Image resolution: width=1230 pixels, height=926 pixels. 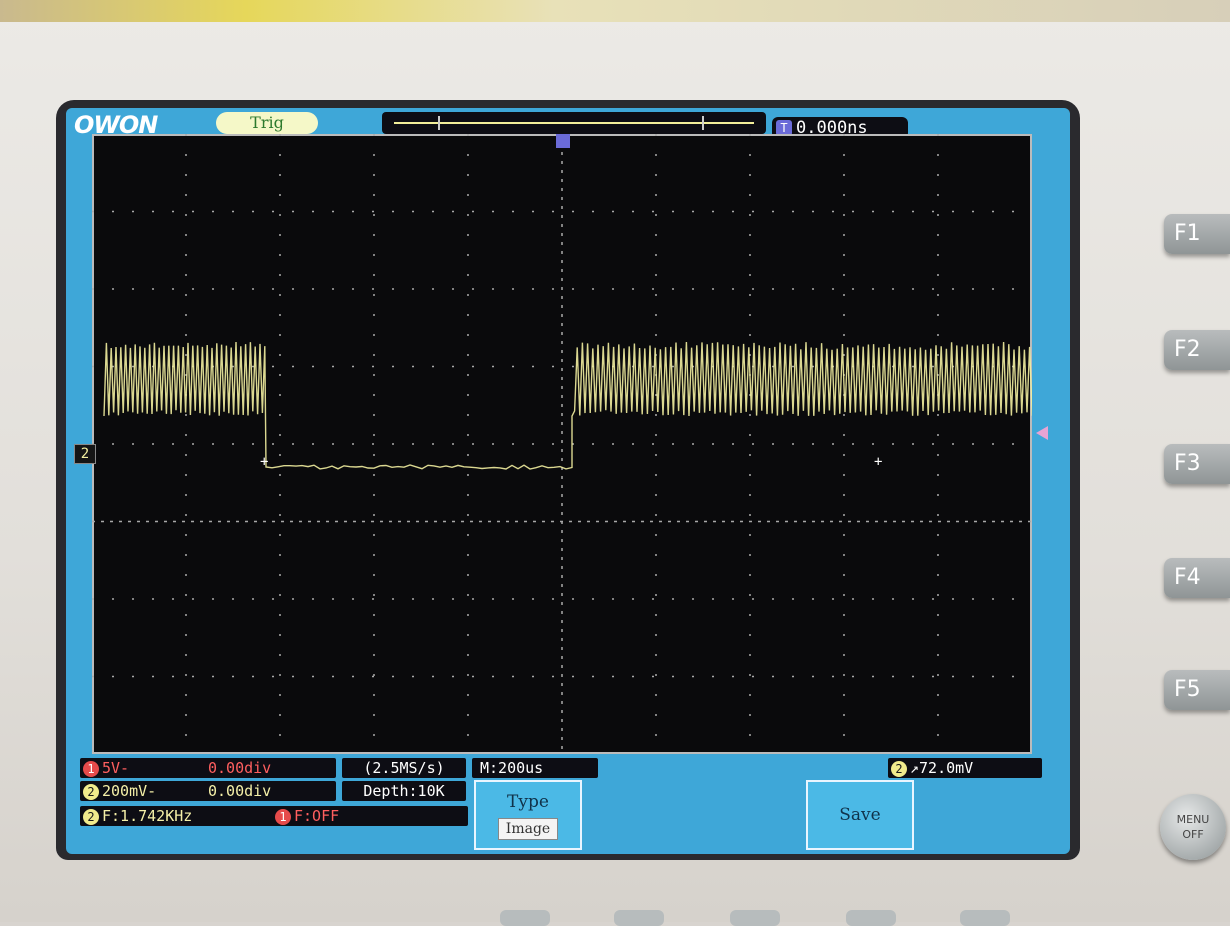 What do you see at coordinates (528, 797) in the screenshot?
I see `type-label: Type` at bounding box center [528, 797].